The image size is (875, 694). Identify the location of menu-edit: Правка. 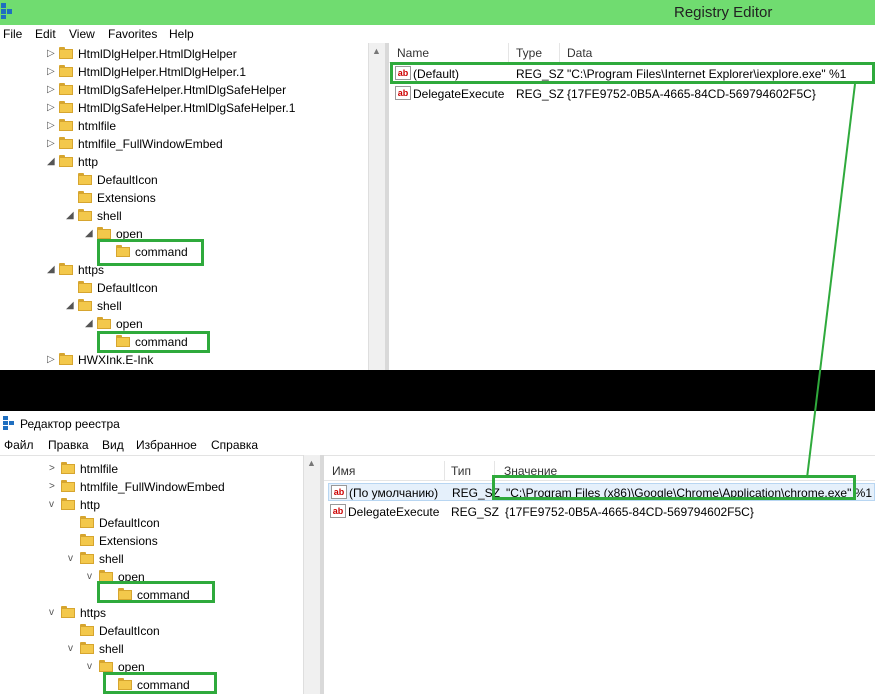
(68, 445).